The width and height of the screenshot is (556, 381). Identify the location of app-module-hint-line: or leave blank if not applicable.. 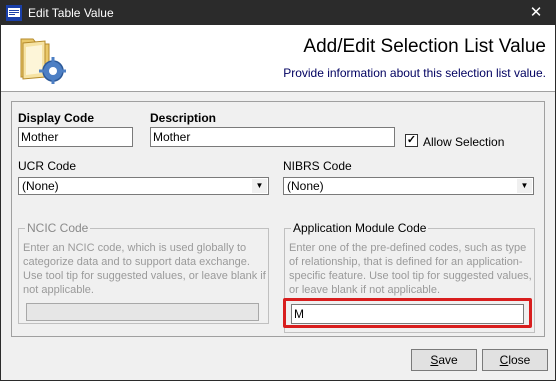
(365, 290).